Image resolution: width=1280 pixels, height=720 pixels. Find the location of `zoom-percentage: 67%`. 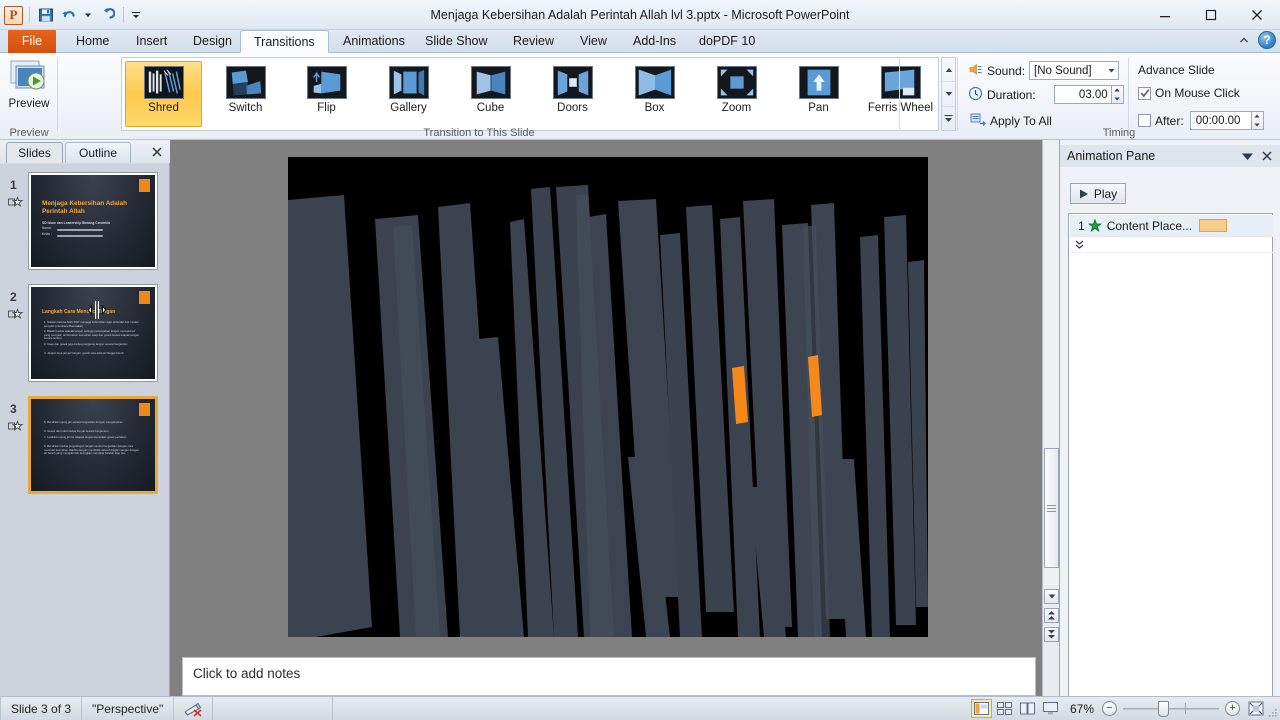

zoom-percentage: 67% is located at coordinates (1082, 709).